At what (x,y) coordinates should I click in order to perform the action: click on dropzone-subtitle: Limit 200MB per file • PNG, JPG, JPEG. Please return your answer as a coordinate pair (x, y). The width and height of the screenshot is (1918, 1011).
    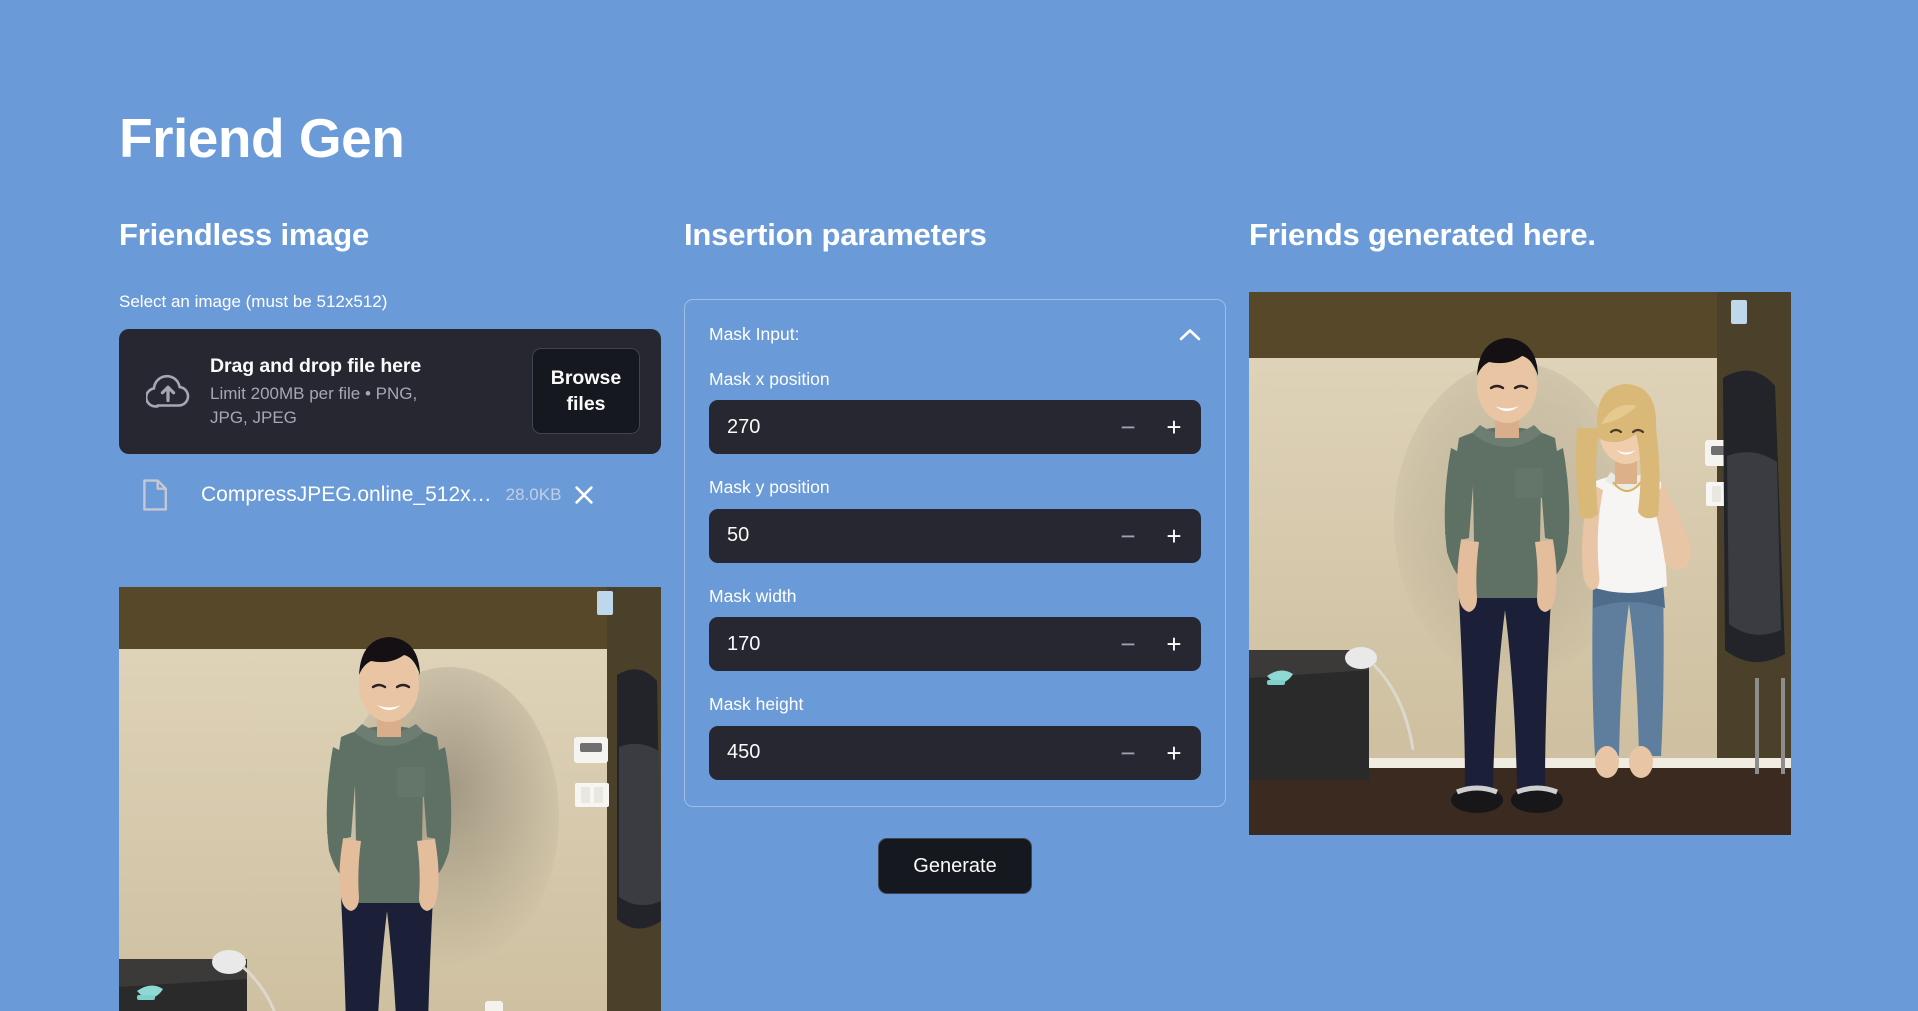
    Looking at the image, I should click on (314, 406).